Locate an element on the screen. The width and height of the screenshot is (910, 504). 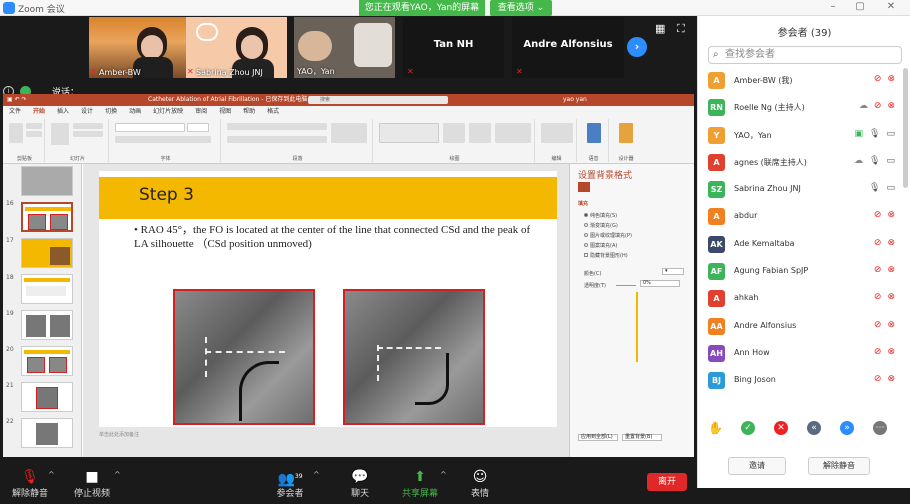
participant-row: Aagnes (联席主持人) ☁ 🎙 ▭ is located at coordinates (800, 163).